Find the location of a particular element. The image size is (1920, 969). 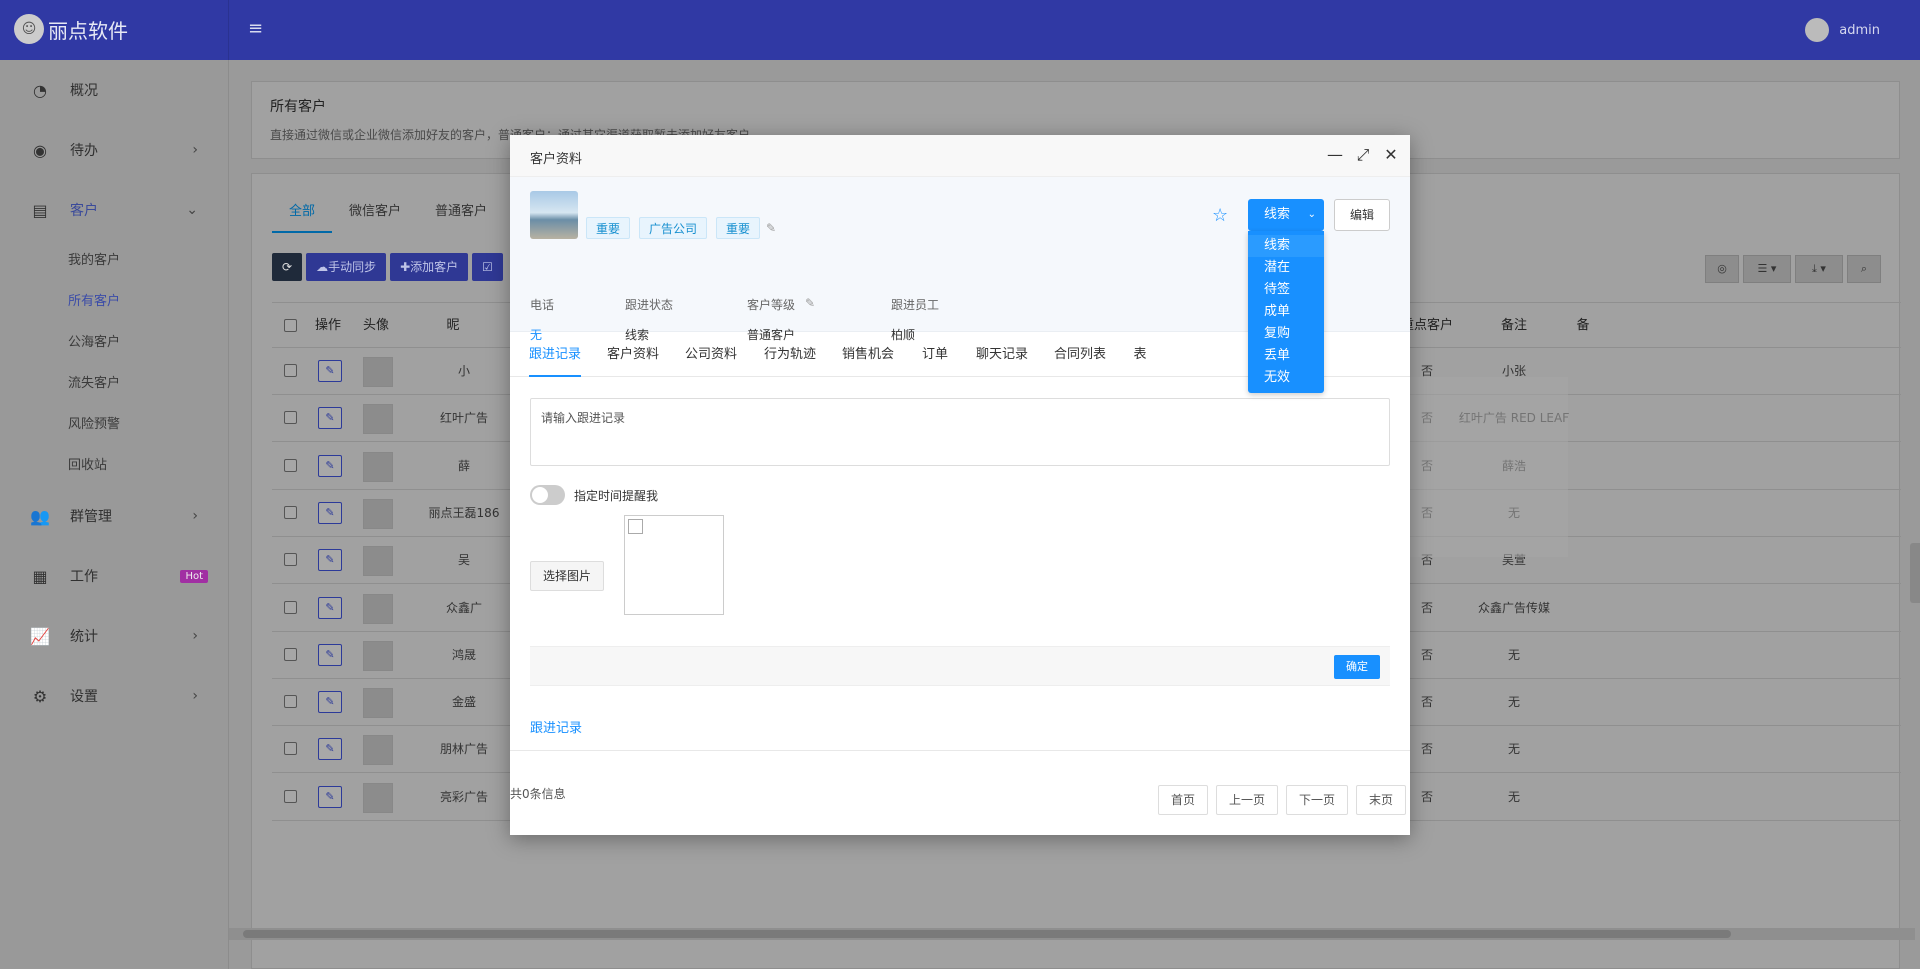

more-button: ☑ is located at coordinates (487, 267).